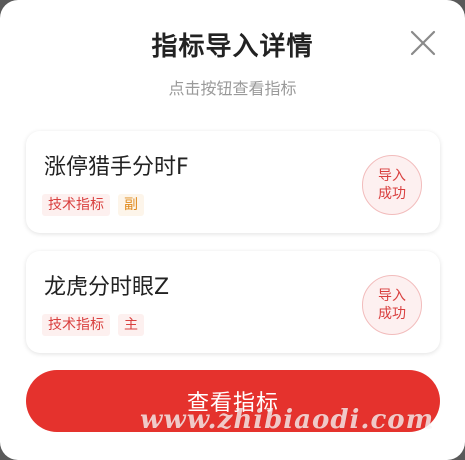 The height and width of the screenshot is (460, 465). I want to click on indicator-tags: 技术指标 副, so click(93, 205).